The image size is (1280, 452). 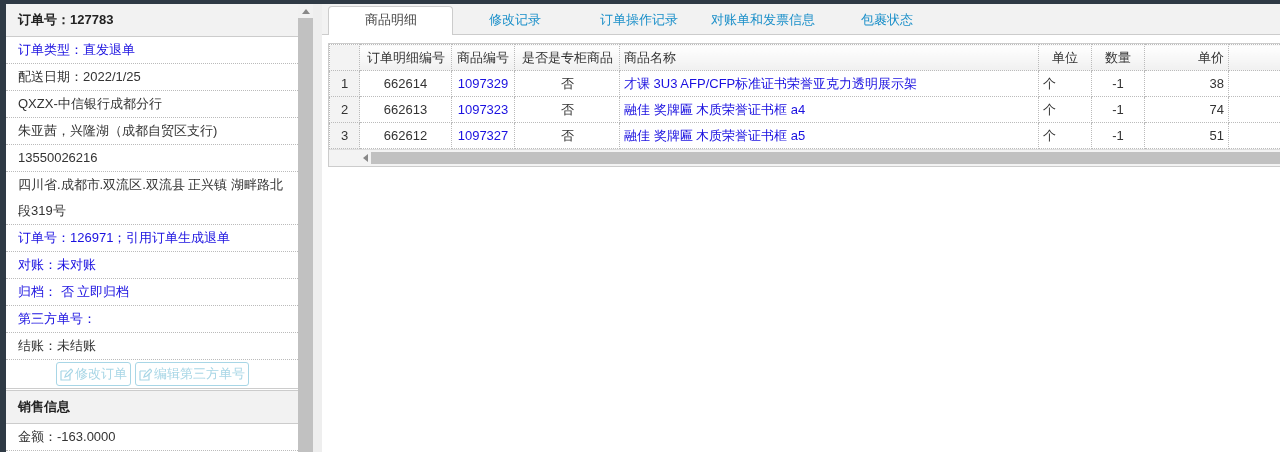 What do you see at coordinates (483, 83) in the screenshot?
I see `product-code-link: 1097329` at bounding box center [483, 83].